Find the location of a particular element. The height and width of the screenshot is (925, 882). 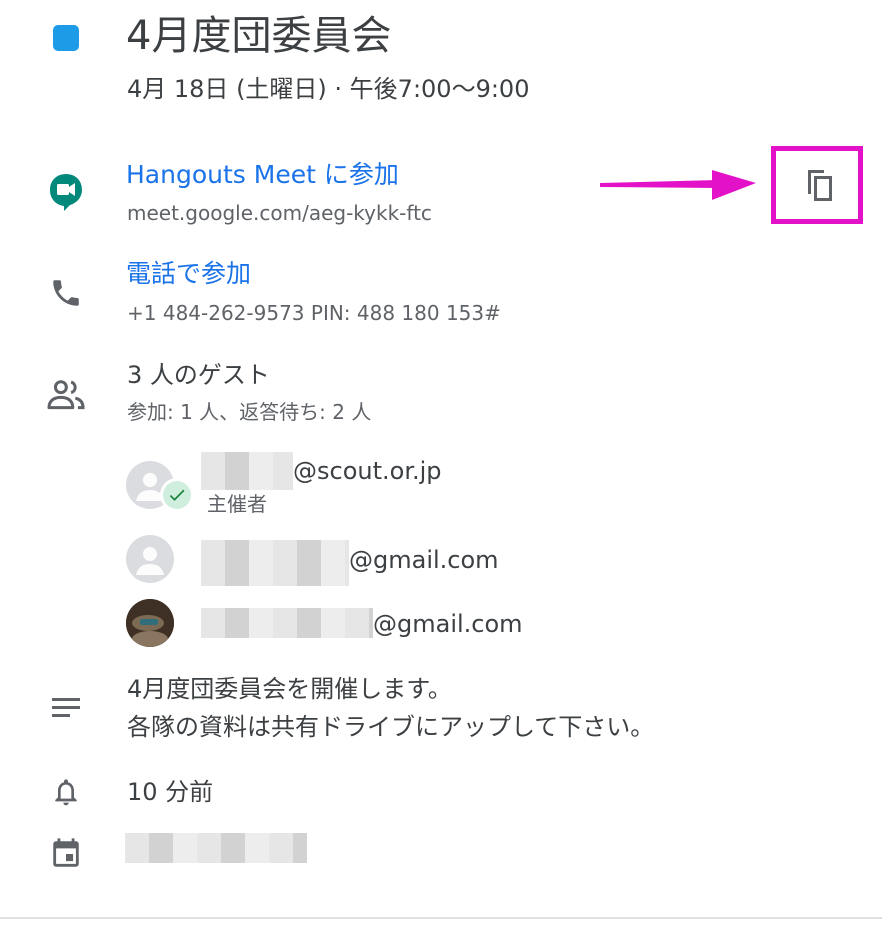

check-icon is located at coordinates (177, 495).